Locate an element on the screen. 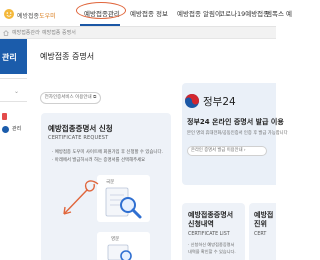  nav-mpox: 엠폭스 예 is located at coordinates (279, 13).